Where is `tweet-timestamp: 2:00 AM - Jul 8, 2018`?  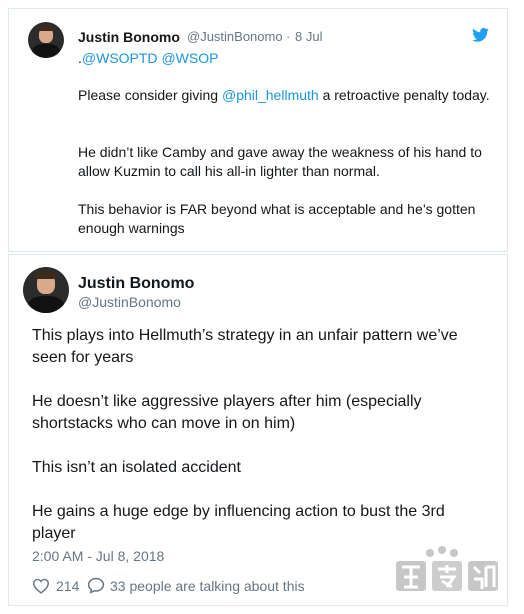 tweet-timestamp: 2:00 AM - Jul 8, 2018 is located at coordinates (98, 556).